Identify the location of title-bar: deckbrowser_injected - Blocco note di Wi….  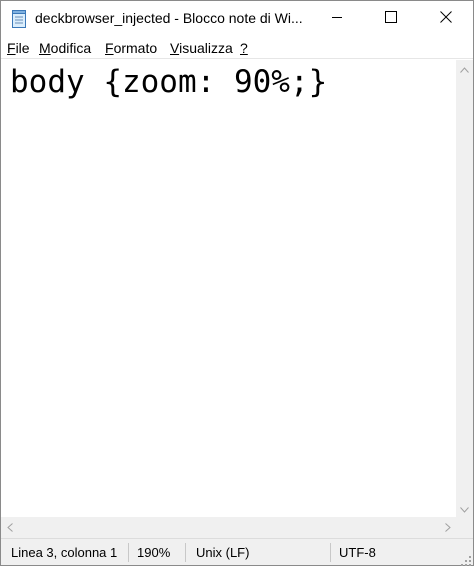
(237, 19).